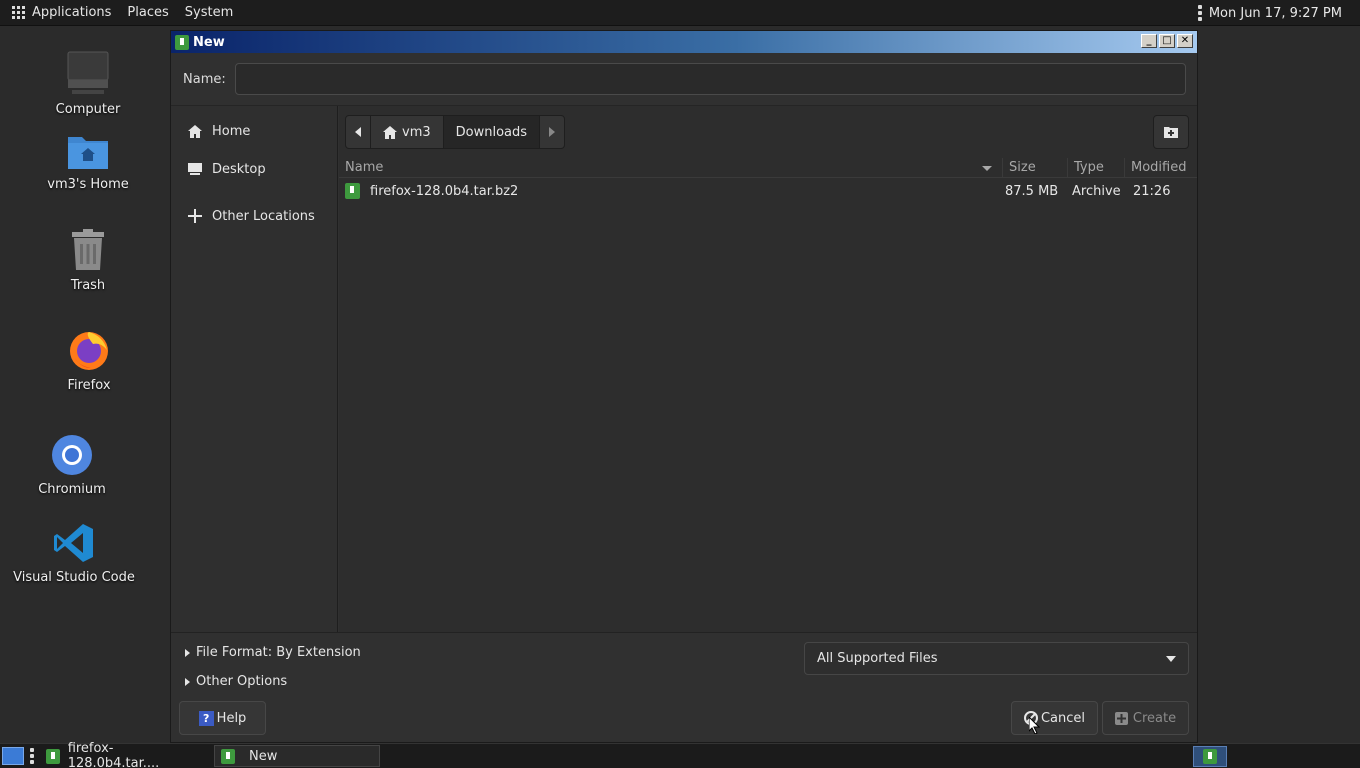 This screenshot has width=1360, height=768. I want to click on column-label: Type, so click(1089, 167).